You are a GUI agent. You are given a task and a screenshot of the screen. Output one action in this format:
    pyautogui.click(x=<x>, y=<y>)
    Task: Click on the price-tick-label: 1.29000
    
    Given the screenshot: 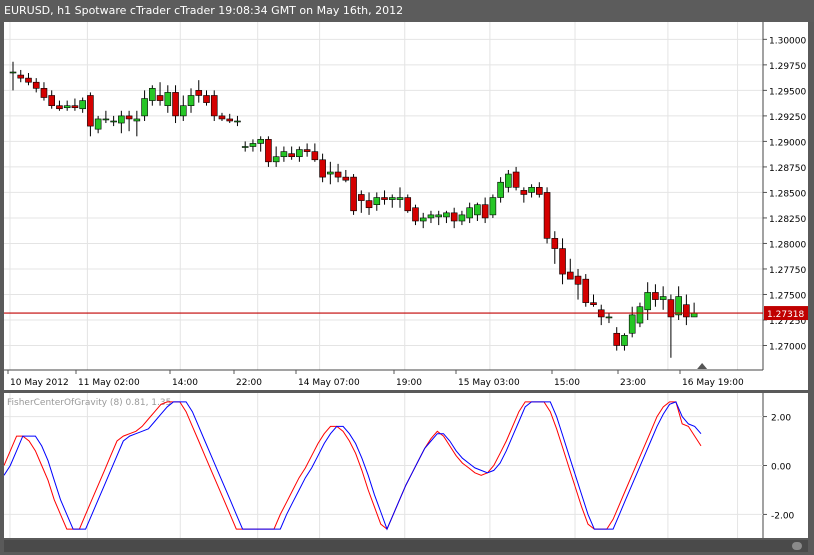 What is the action you would take?
    pyautogui.click(x=787, y=143)
    